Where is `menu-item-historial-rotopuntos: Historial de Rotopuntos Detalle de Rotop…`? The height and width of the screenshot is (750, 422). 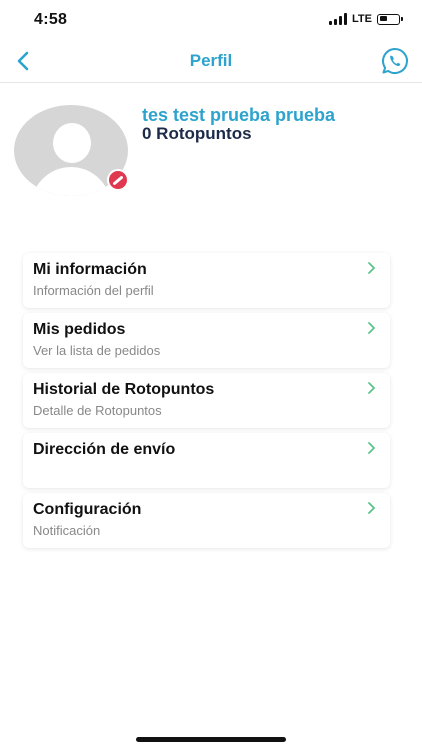
menu-item-historial-rotopuntos: Historial de Rotopuntos Detalle de Rotop… is located at coordinates (206, 400).